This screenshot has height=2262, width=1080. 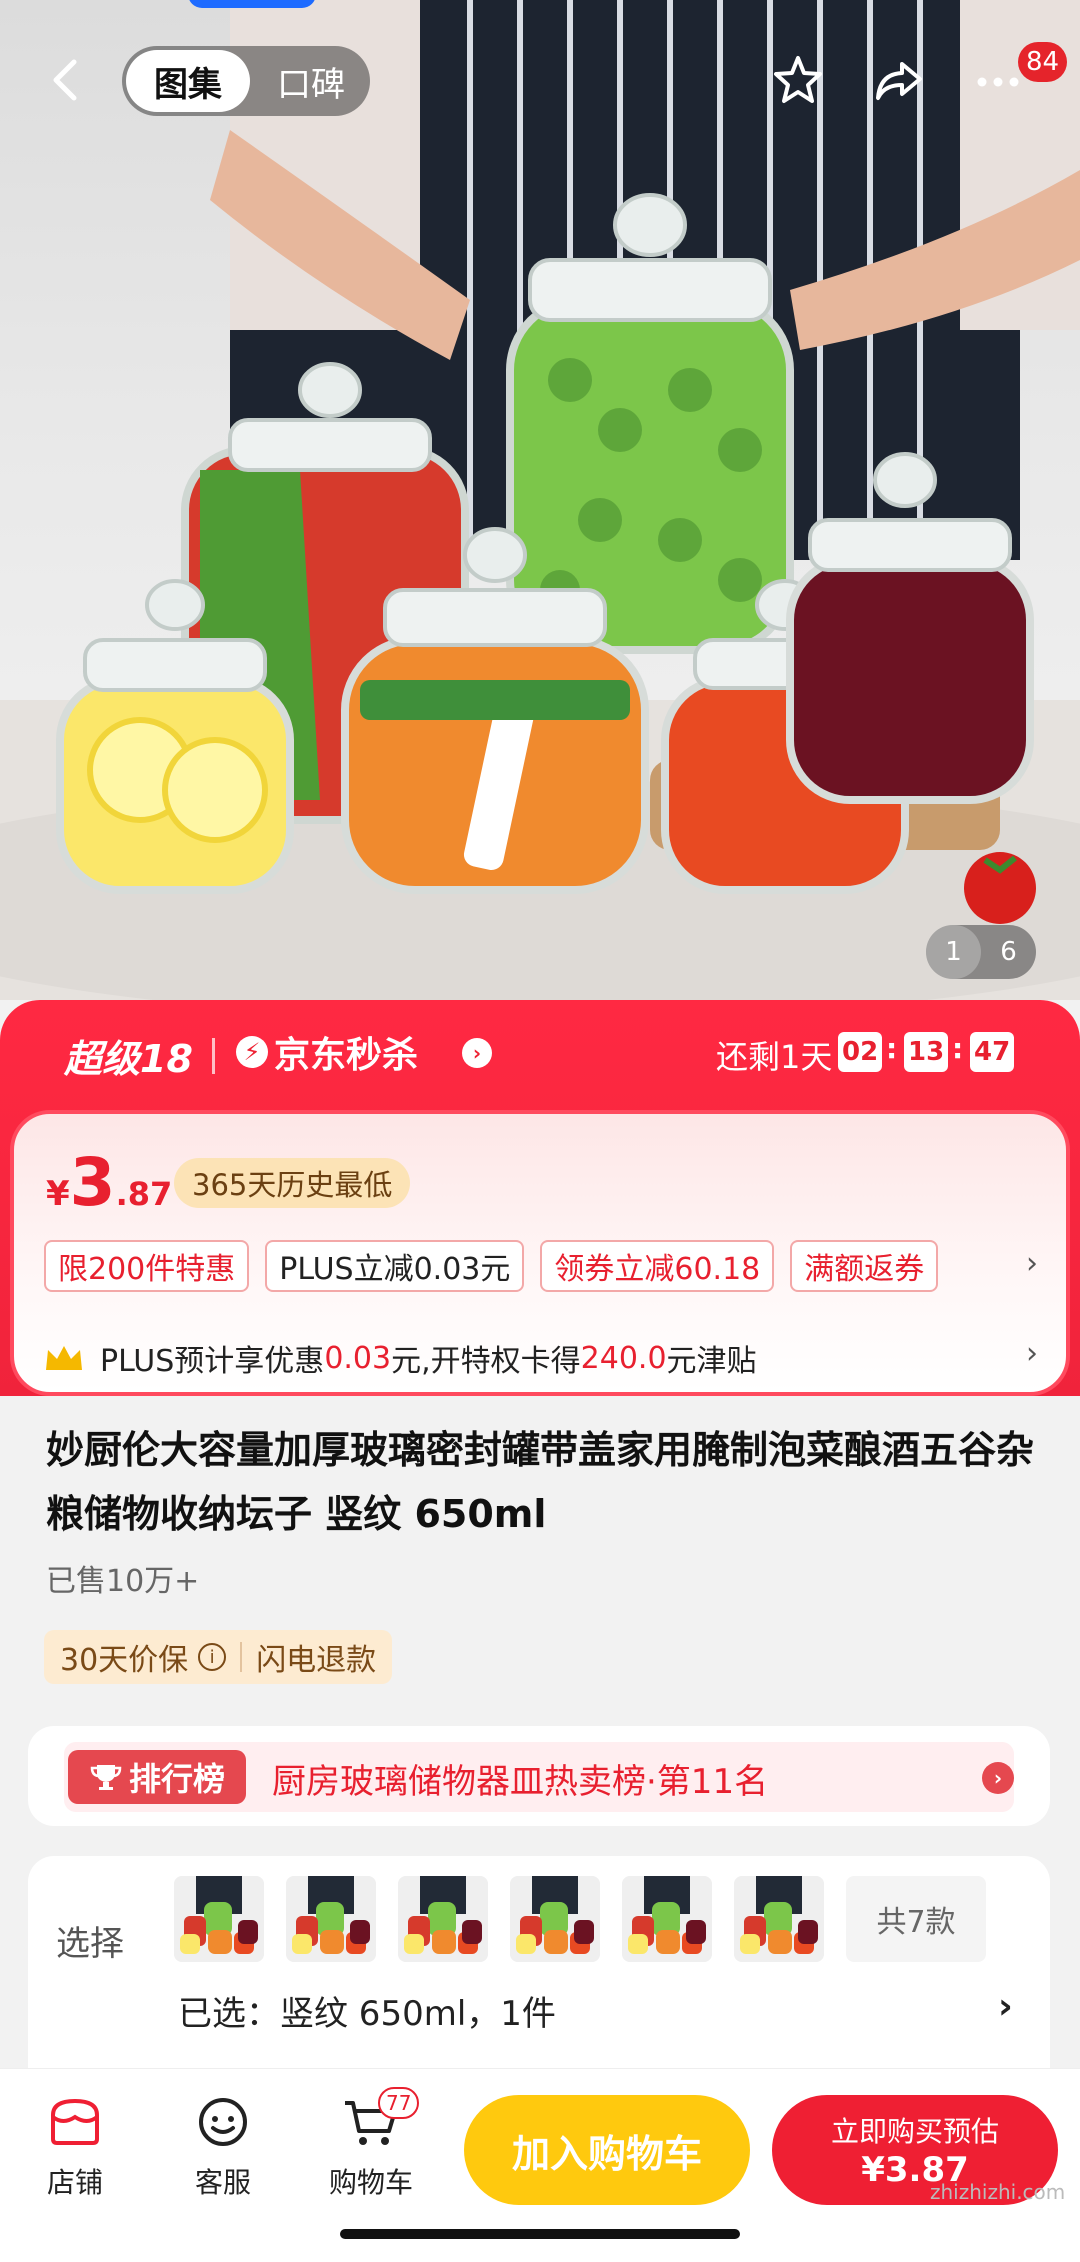 What do you see at coordinates (58, 1194) in the screenshot?
I see `currency-symbol: ¥` at bounding box center [58, 1194].